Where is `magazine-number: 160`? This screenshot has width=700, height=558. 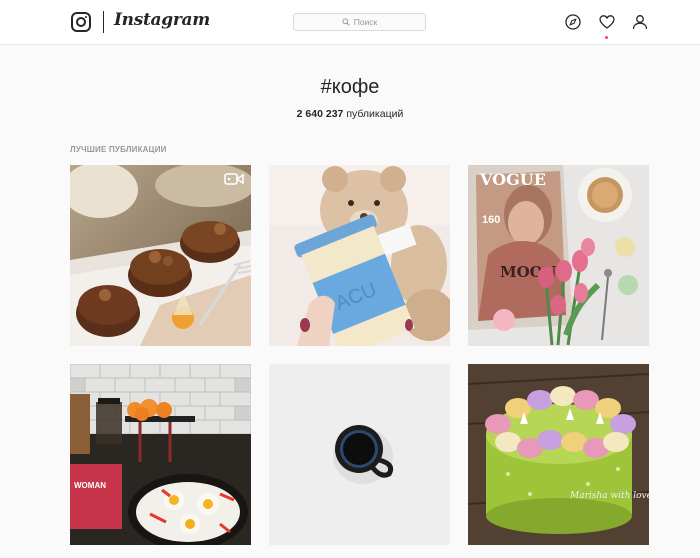 magazine-number: 160 is located at coordinates (491, 220).